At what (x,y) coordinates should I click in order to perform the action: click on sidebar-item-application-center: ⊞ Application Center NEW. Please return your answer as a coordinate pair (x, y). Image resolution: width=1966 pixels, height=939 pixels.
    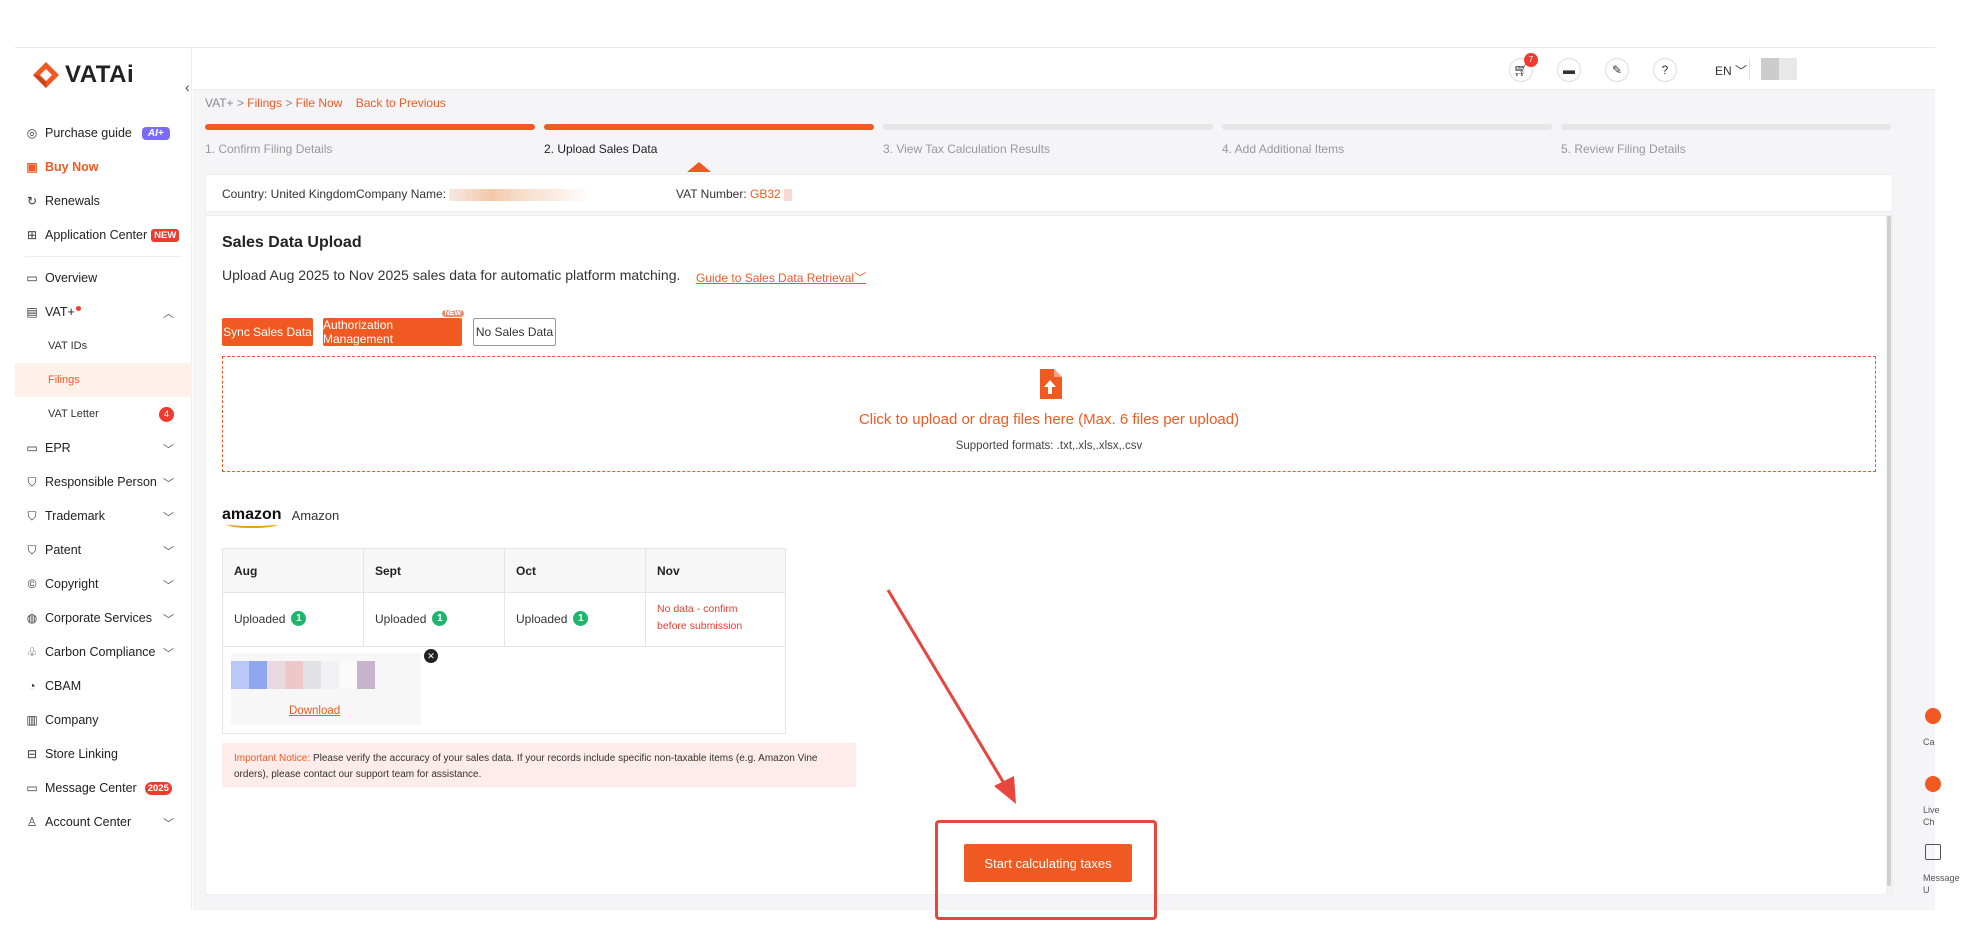
    Looking at the image, I should click on (103, 235).